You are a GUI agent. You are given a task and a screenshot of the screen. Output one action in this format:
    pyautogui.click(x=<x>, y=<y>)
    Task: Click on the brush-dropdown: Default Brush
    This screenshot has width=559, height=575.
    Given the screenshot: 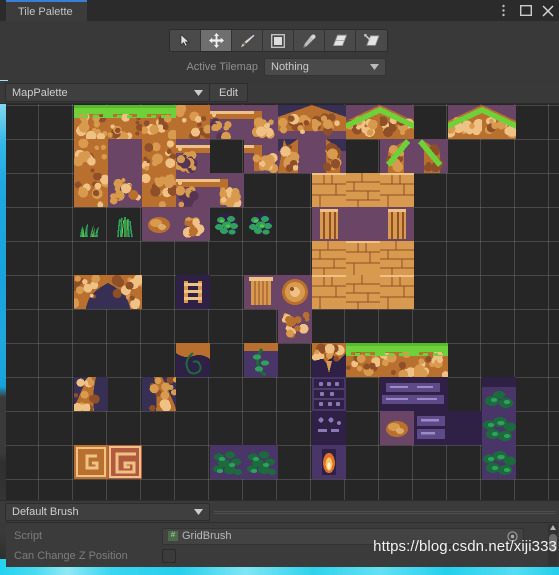 What is the action you would take?
    pyautogui.click(x=107, y=512)
    